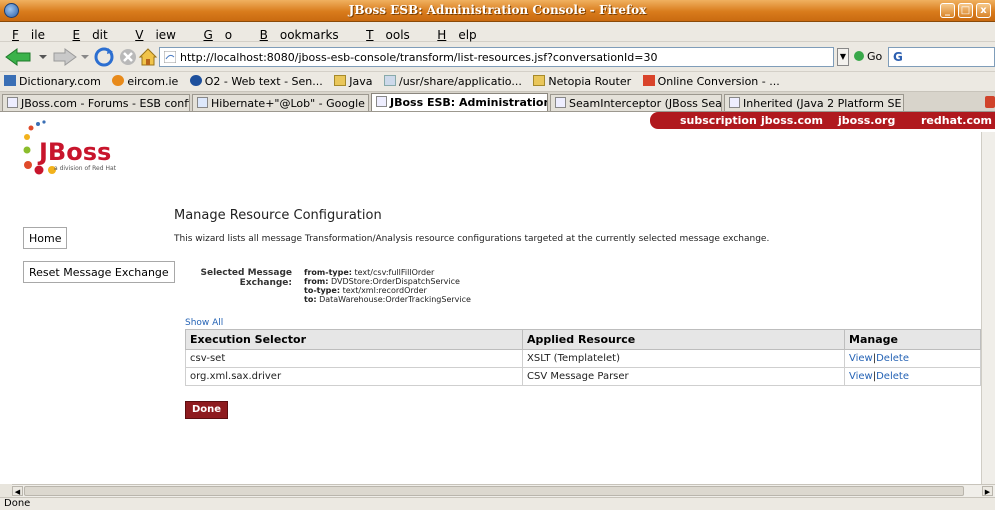 The height and width of the screenshot is (510, 995). I want to click on menu-file: File, so click(28, 32).